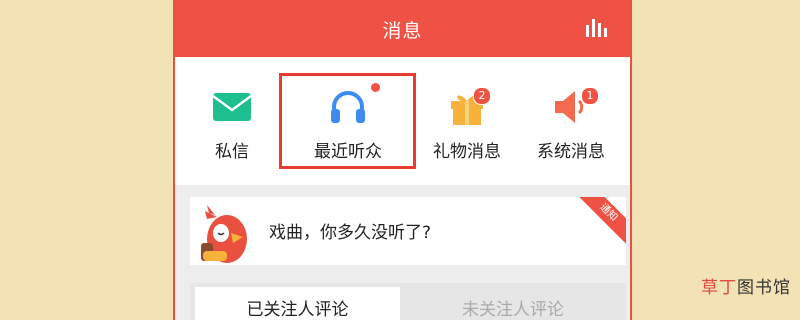 The width and height of the screenshot is (800, 320). What do you see at coordinates (467, 121) in the screenshot?
I see `category-gift-messages: 2 礼物消息` at bounding box center [467, 121].